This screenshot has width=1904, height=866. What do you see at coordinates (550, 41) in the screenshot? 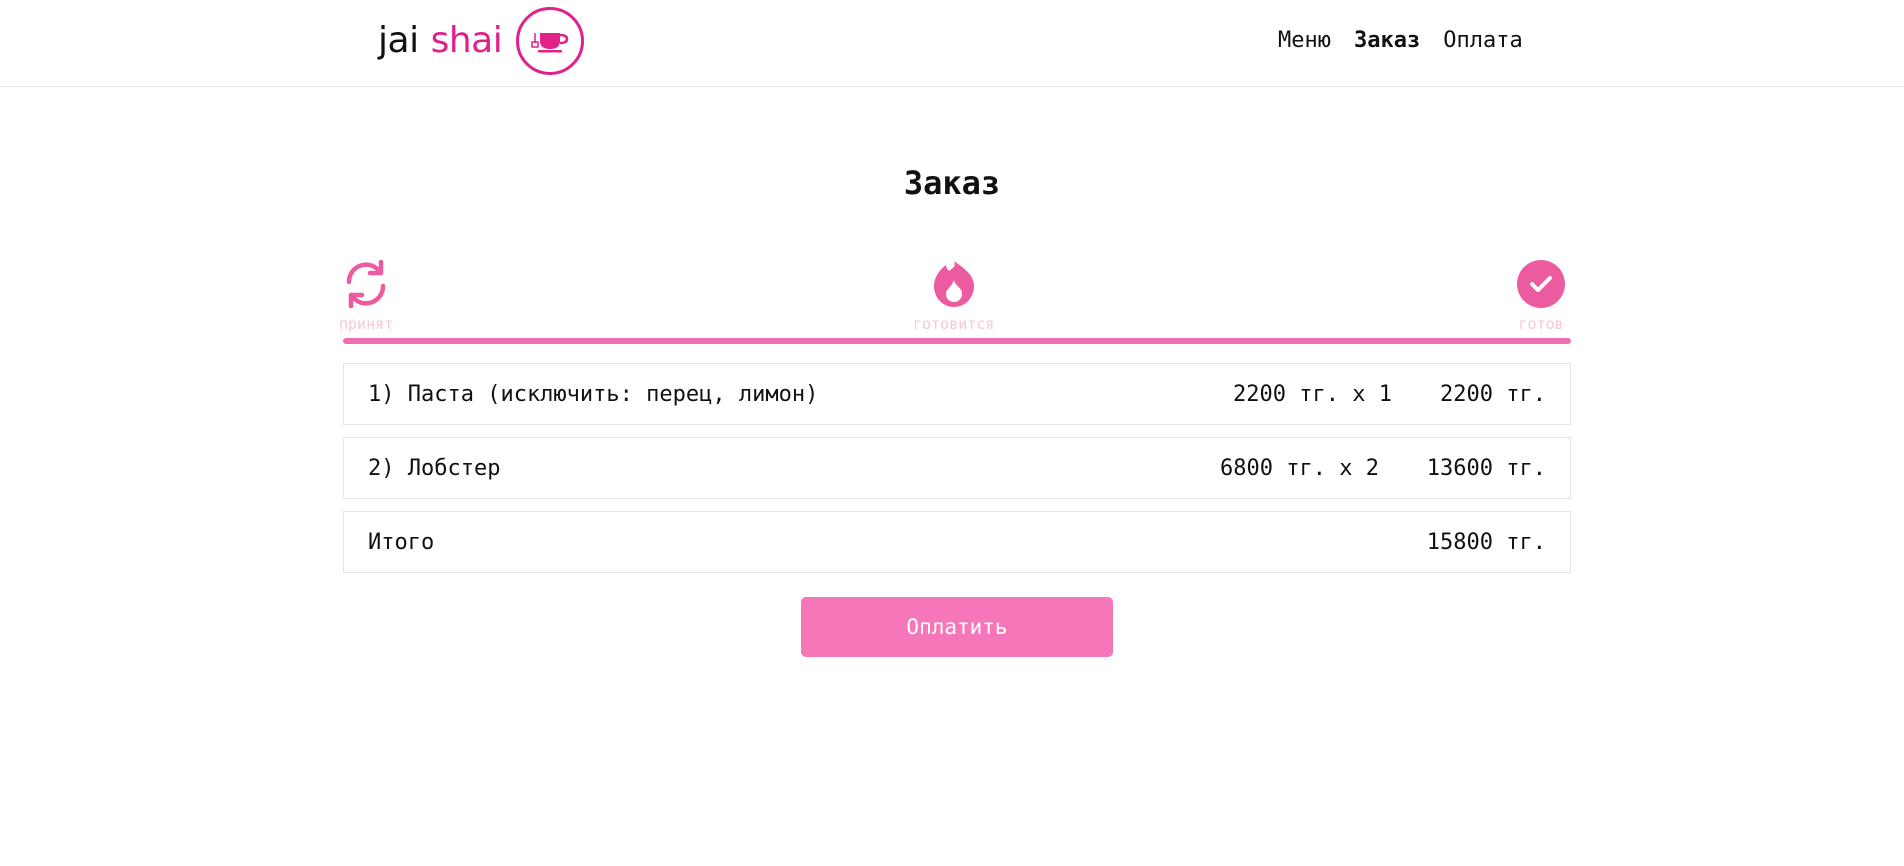
I see `teacup-icon` at bounding box center [550, 41].